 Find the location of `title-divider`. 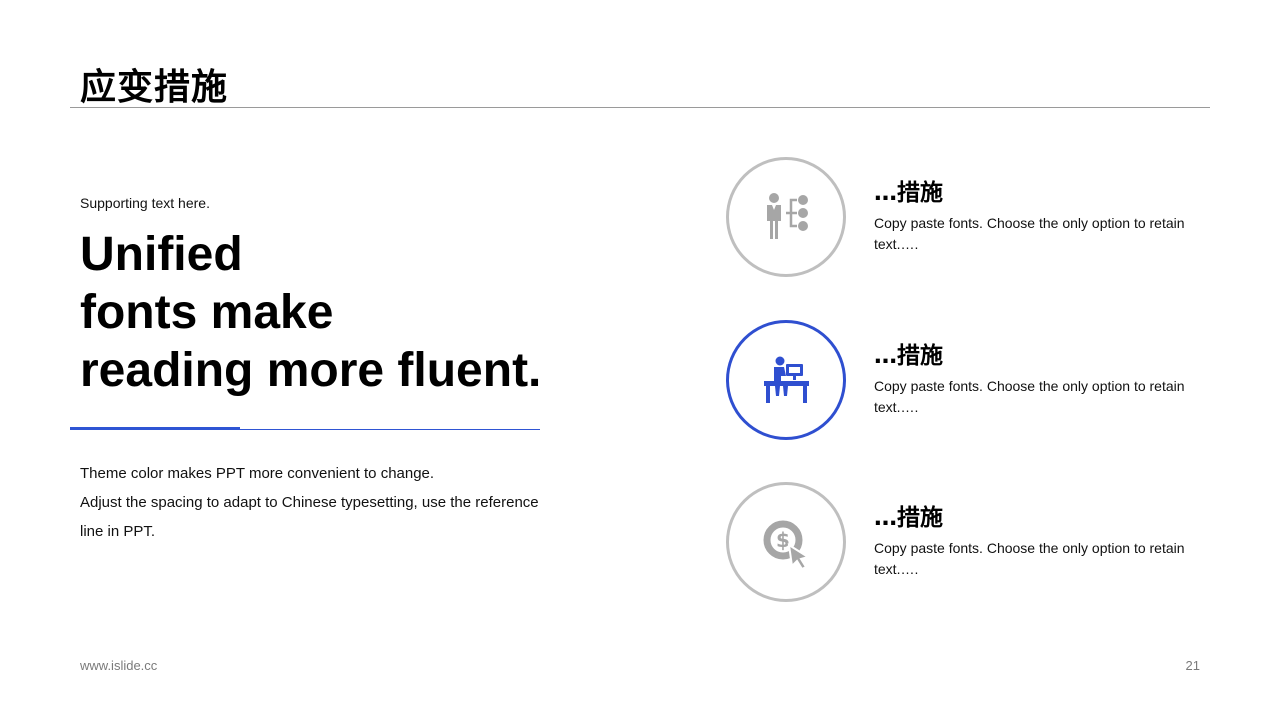

title-divider is located at coordinates (640, 107).